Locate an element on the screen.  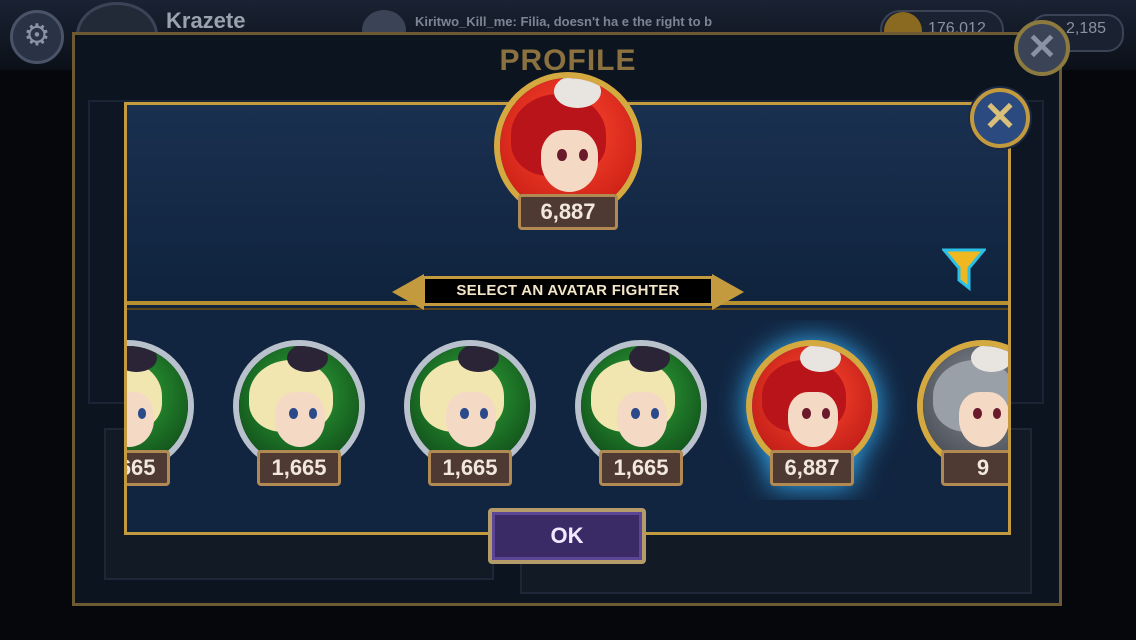
player-name: Krazete is located at coordinates (206, 20).